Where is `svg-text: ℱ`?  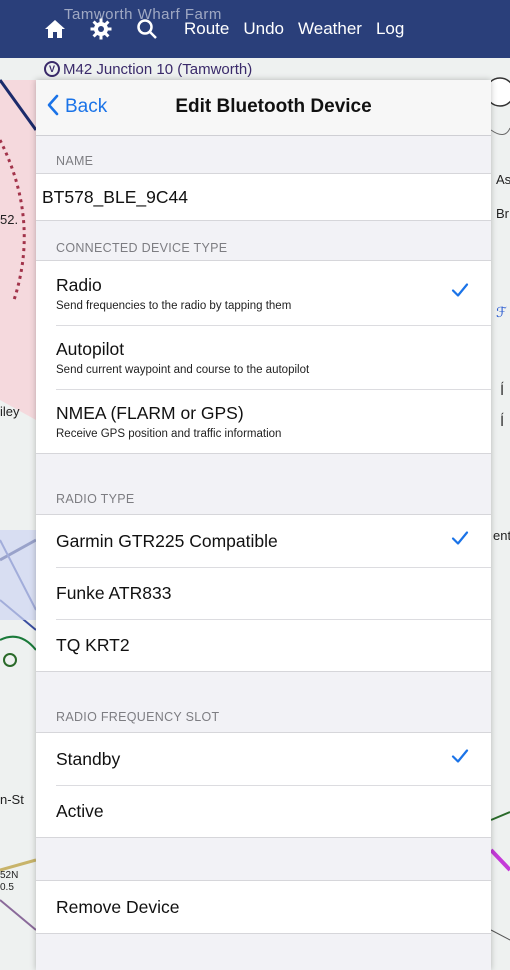
svg-text: ℱ is located at coordinates (501, 313).